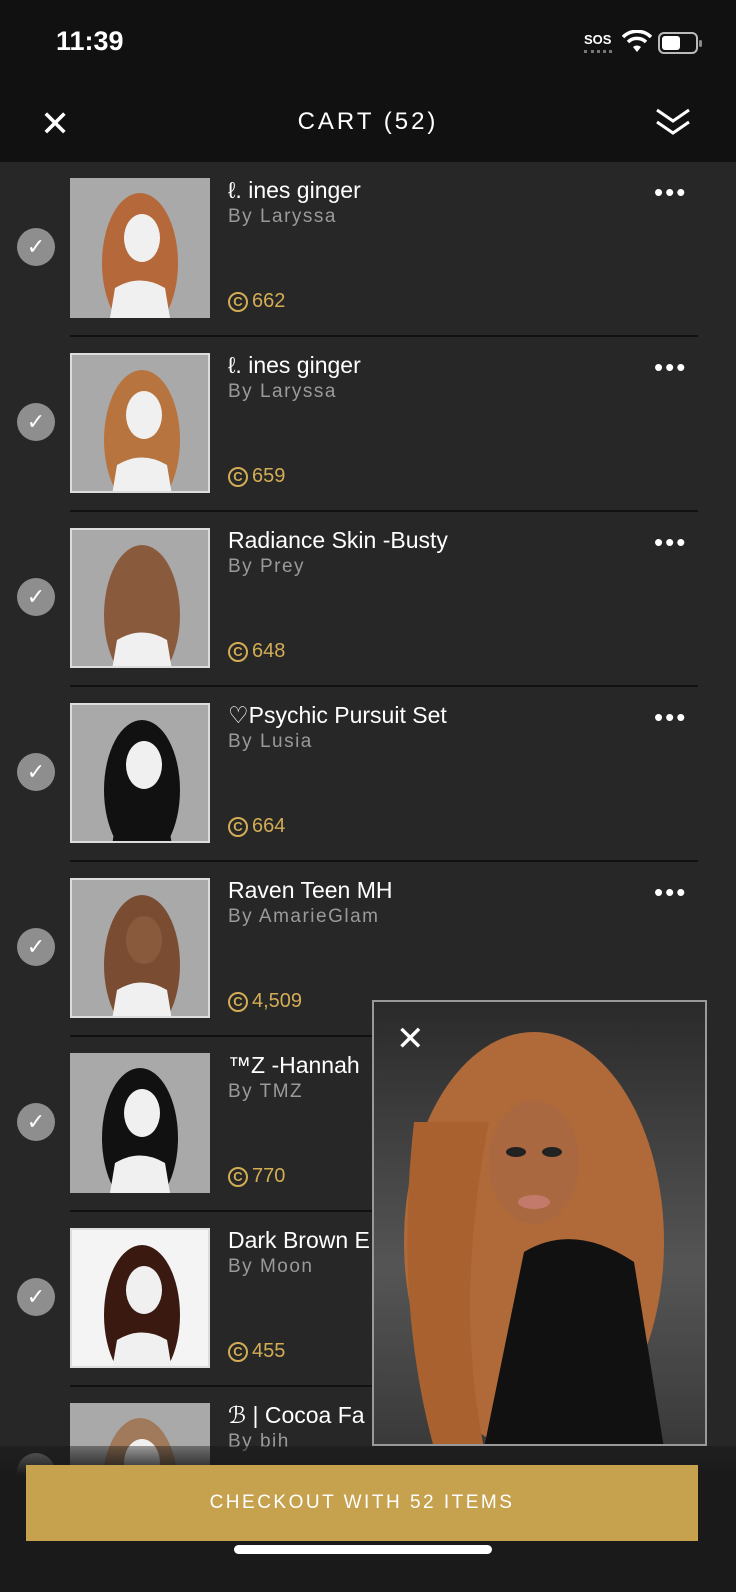 This screenshot has width=736, height=1592. I want to click on item-price: C 659, so click(256, 476).